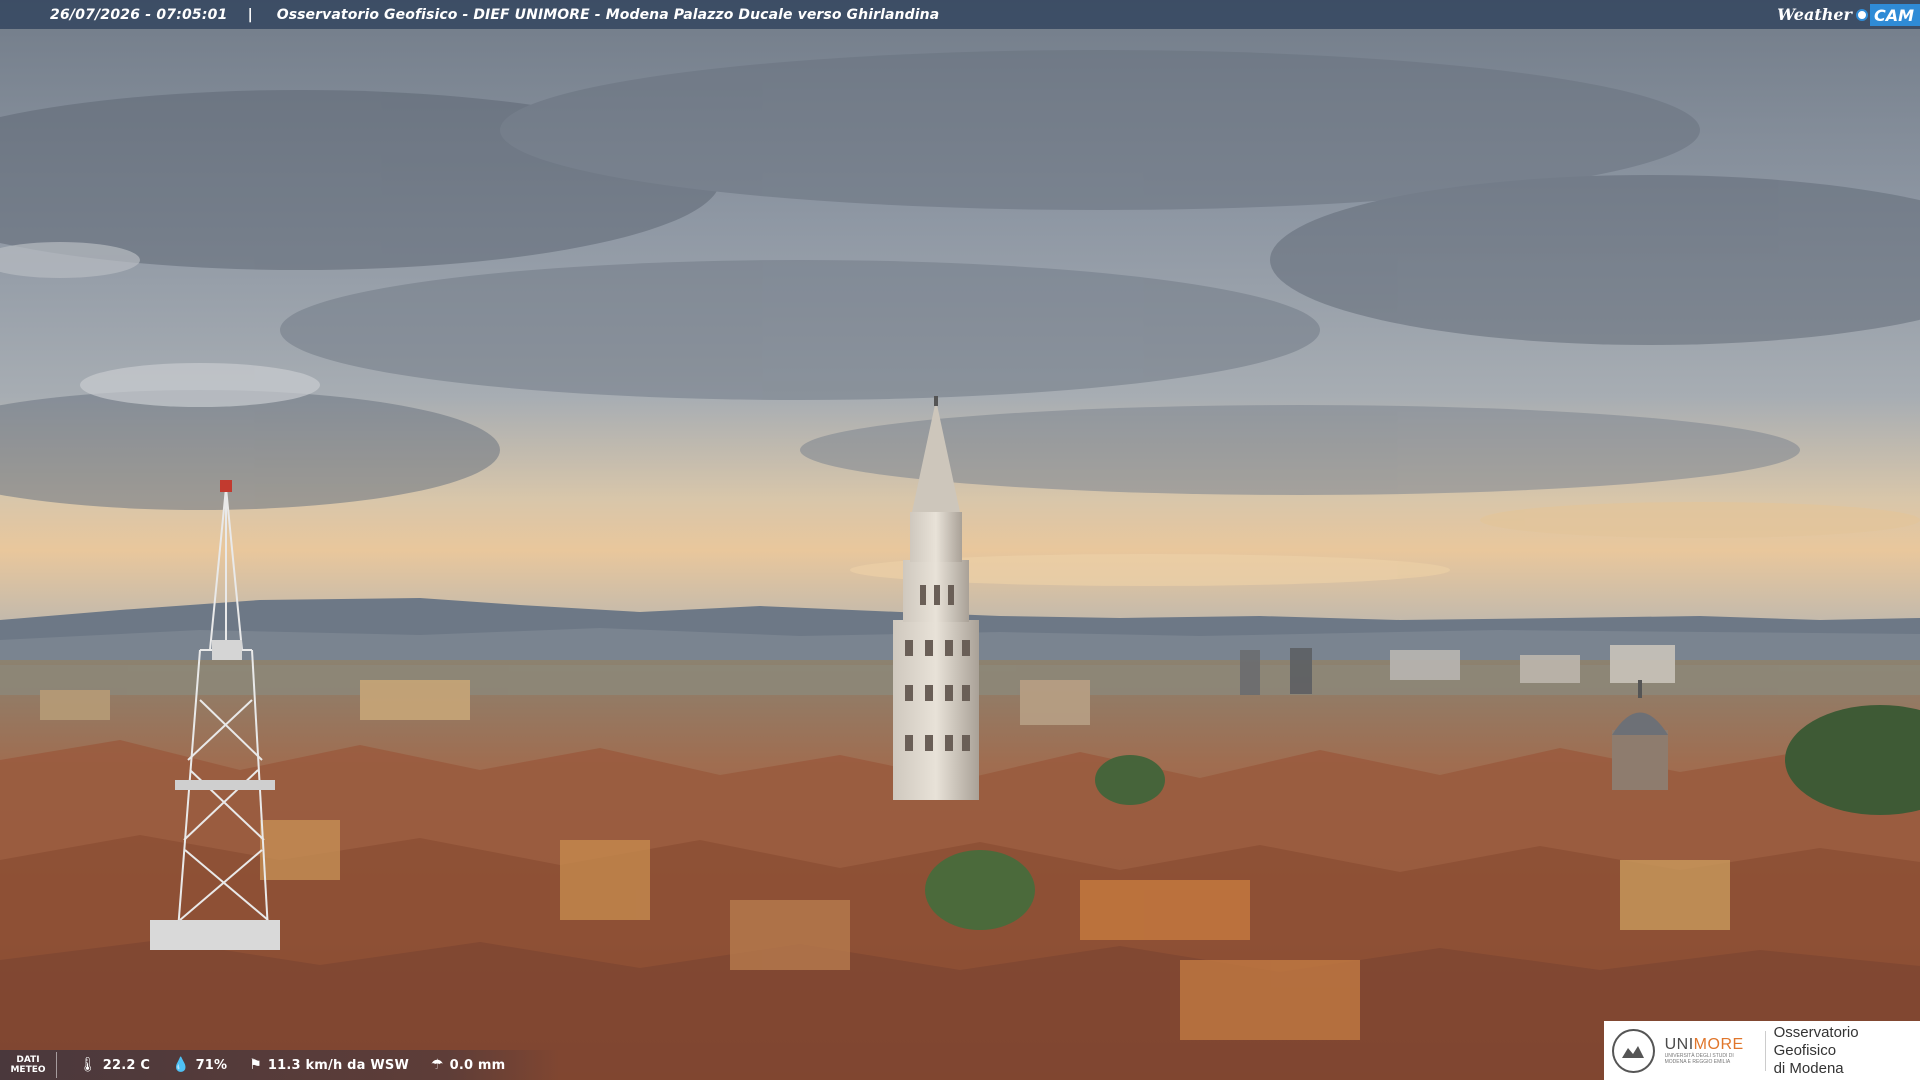  I want to click on weathercam-logo-cam: CAM, so click(1894, 14).